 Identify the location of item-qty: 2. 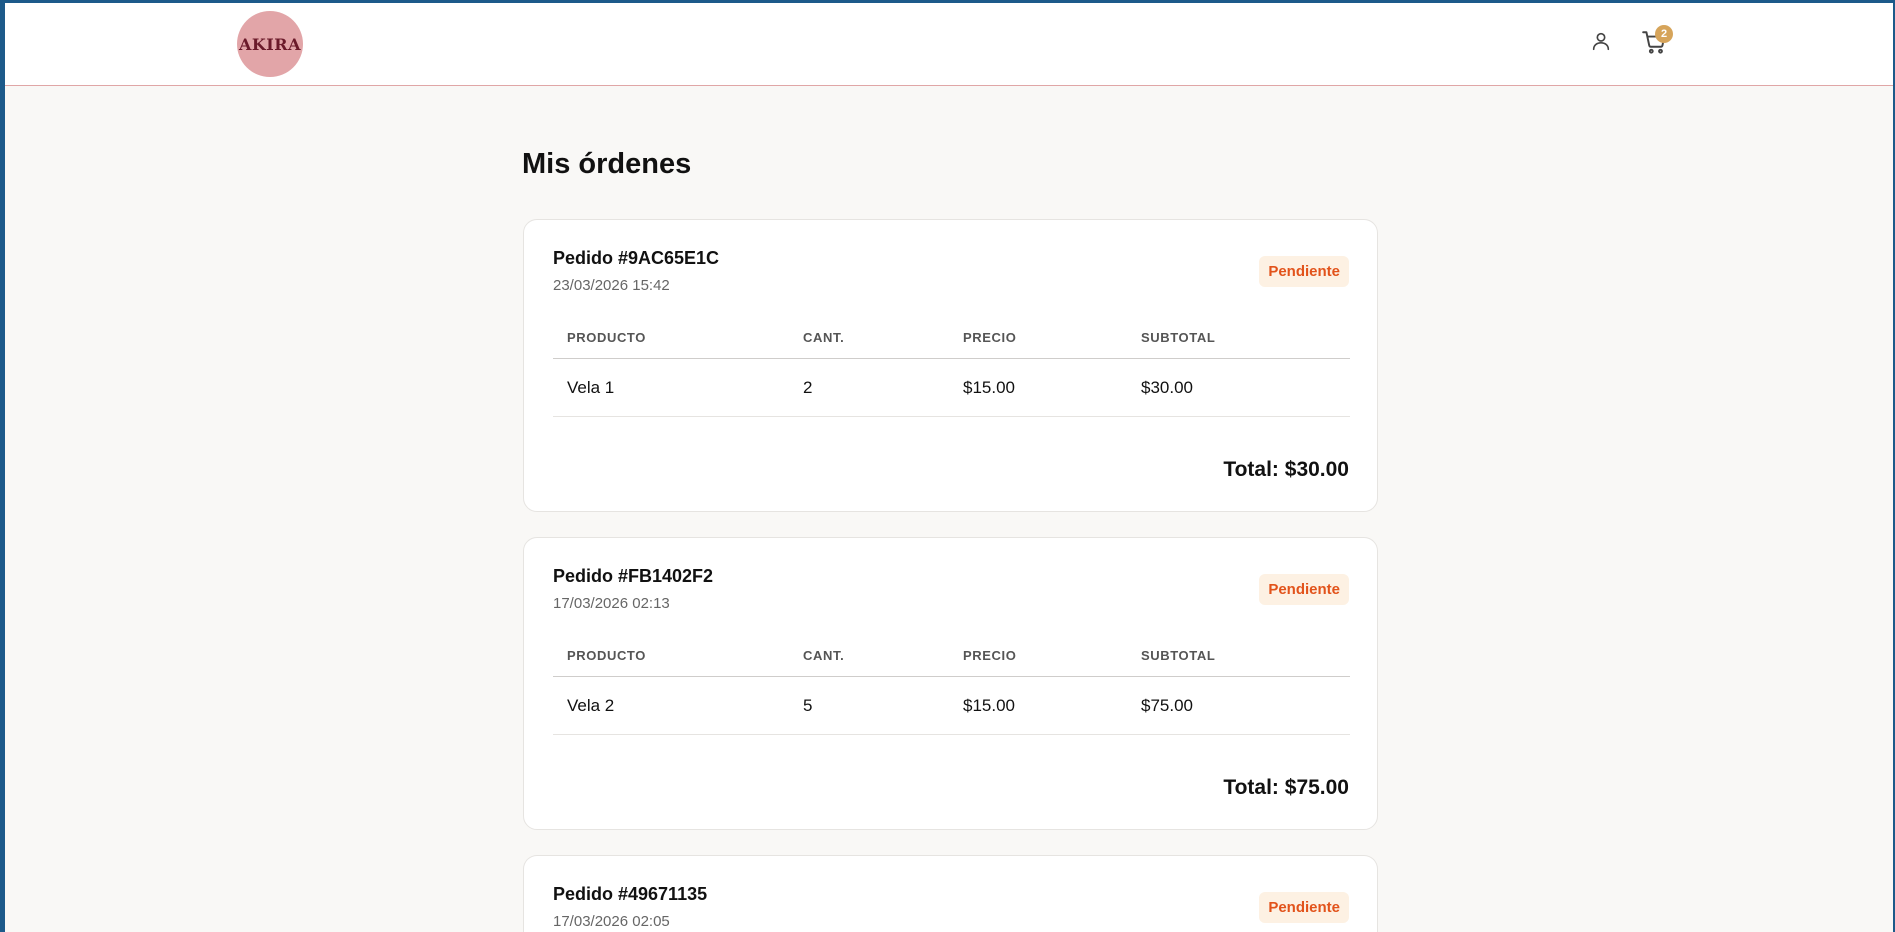
(808, 387).